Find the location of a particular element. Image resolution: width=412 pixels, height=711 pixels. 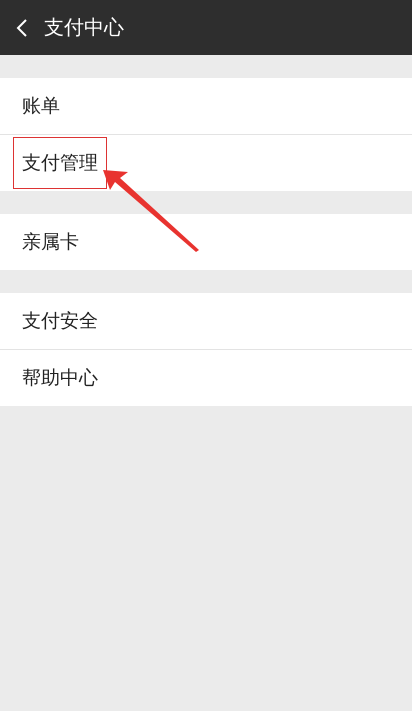

menu-item: 亲属卡 is located at coordinates (206, 242).